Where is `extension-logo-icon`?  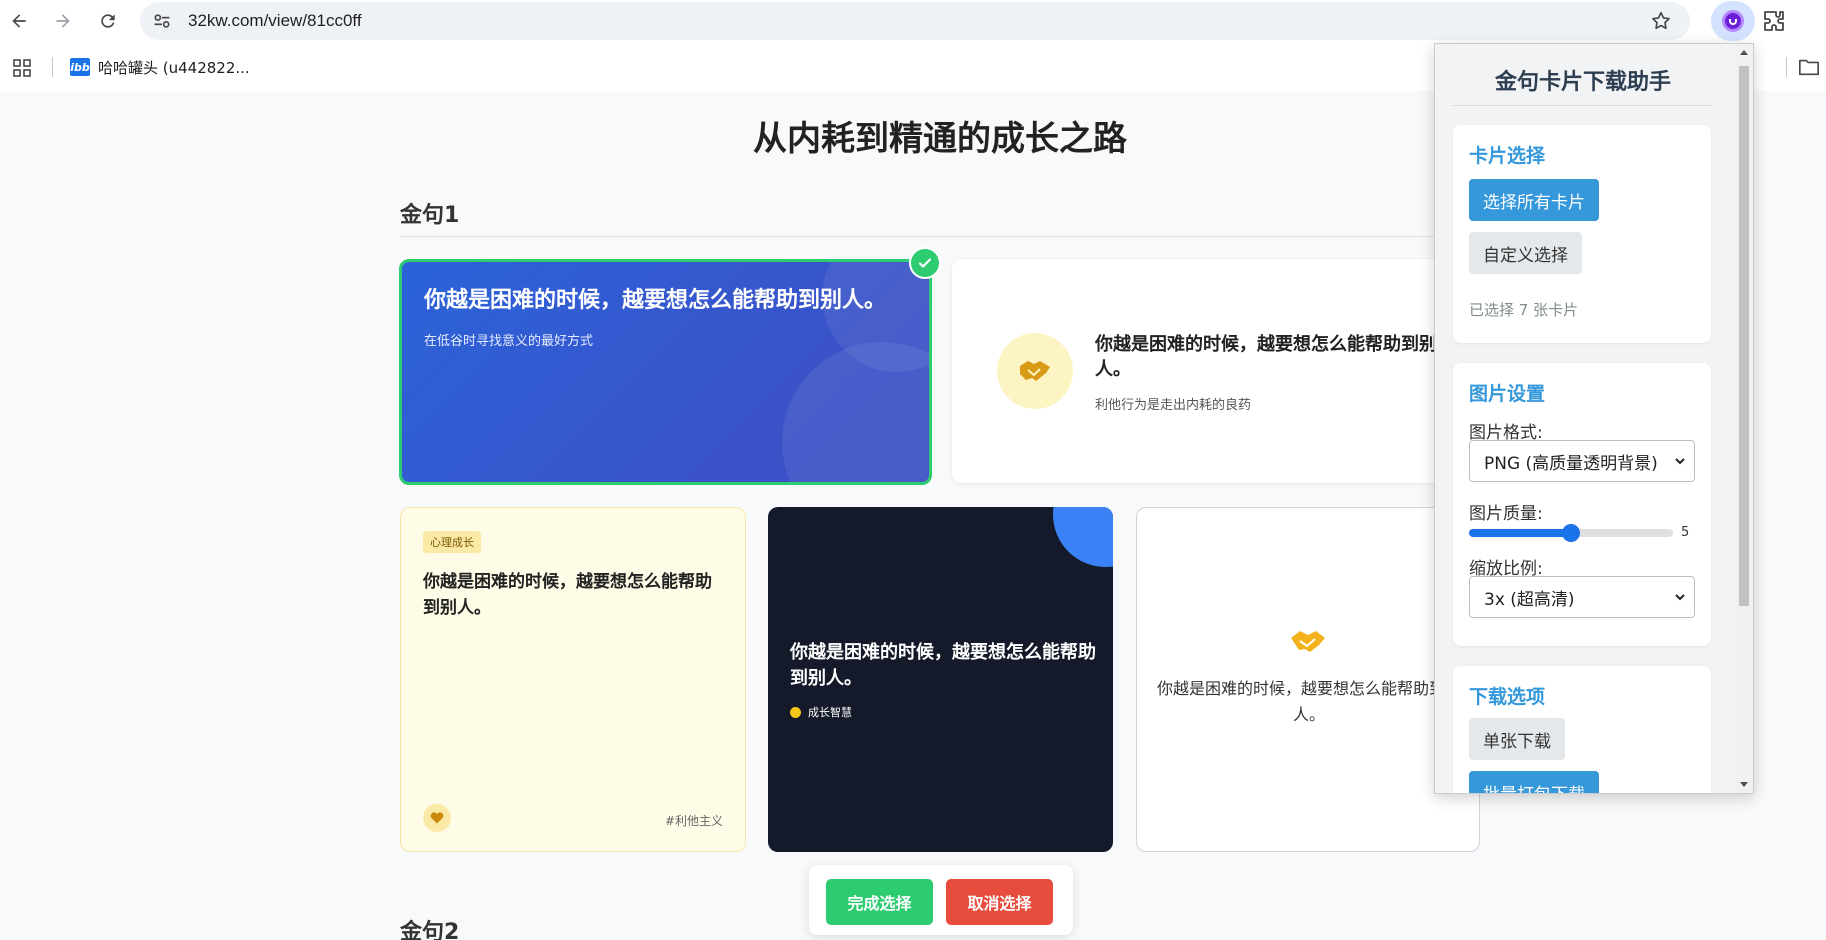
extension-logo-icon is located at coordinates (1733, 21).